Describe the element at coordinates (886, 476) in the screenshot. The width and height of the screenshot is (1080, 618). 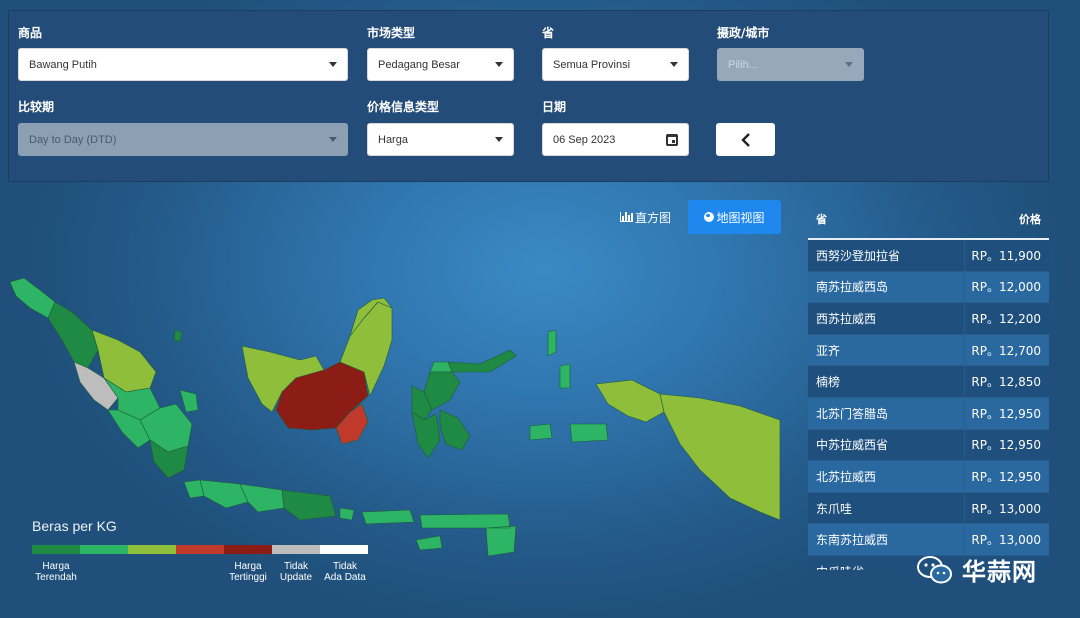
I see `province-cell: 北苏拉威西` at that location.